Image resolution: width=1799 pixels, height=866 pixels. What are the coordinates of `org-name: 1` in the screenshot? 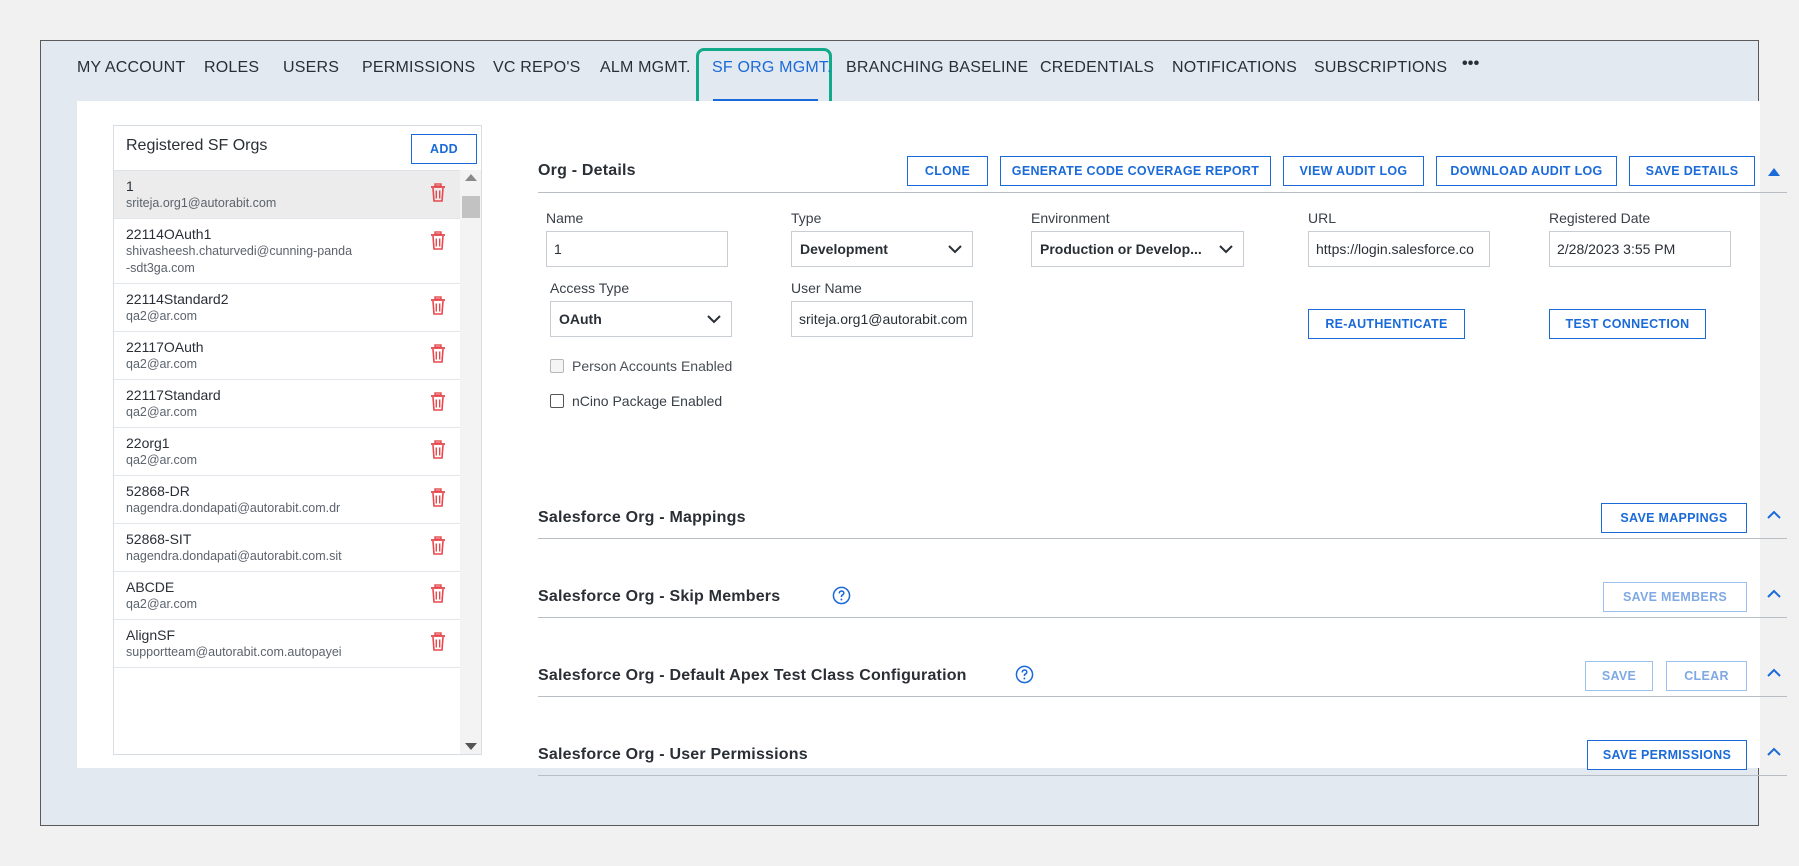 It's located at (130, 186).